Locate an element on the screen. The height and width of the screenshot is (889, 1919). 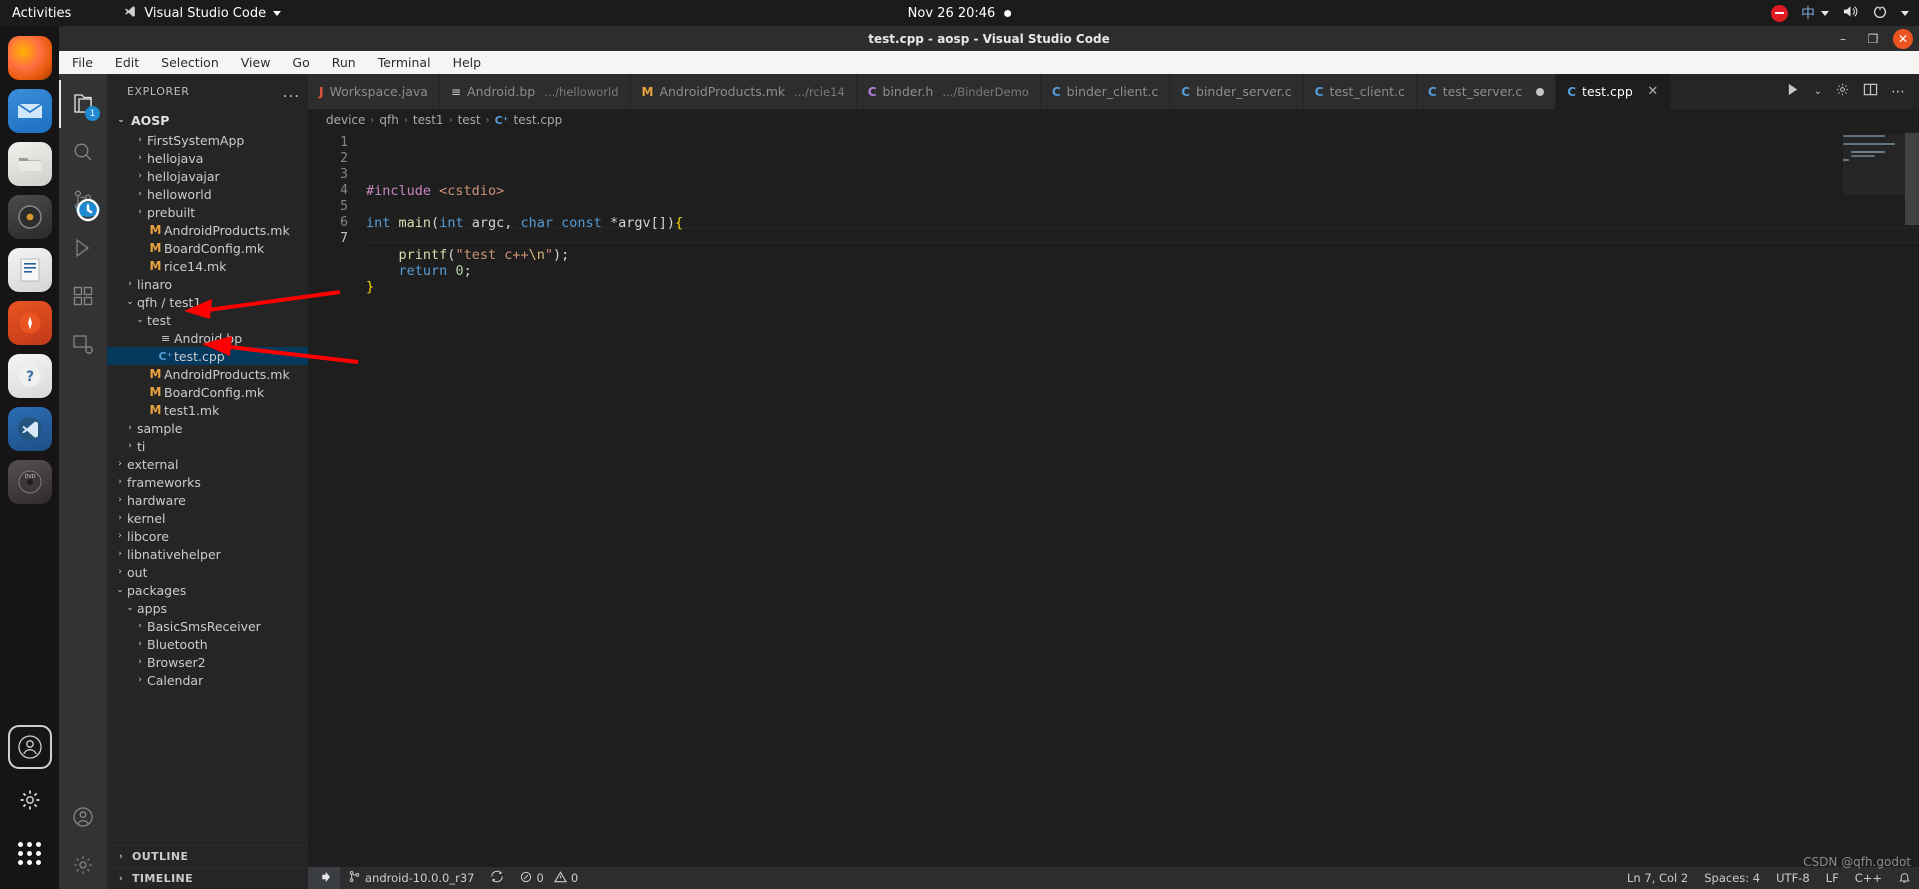
activitybar-item-remote-explorer is located at coordinates (83, 344).